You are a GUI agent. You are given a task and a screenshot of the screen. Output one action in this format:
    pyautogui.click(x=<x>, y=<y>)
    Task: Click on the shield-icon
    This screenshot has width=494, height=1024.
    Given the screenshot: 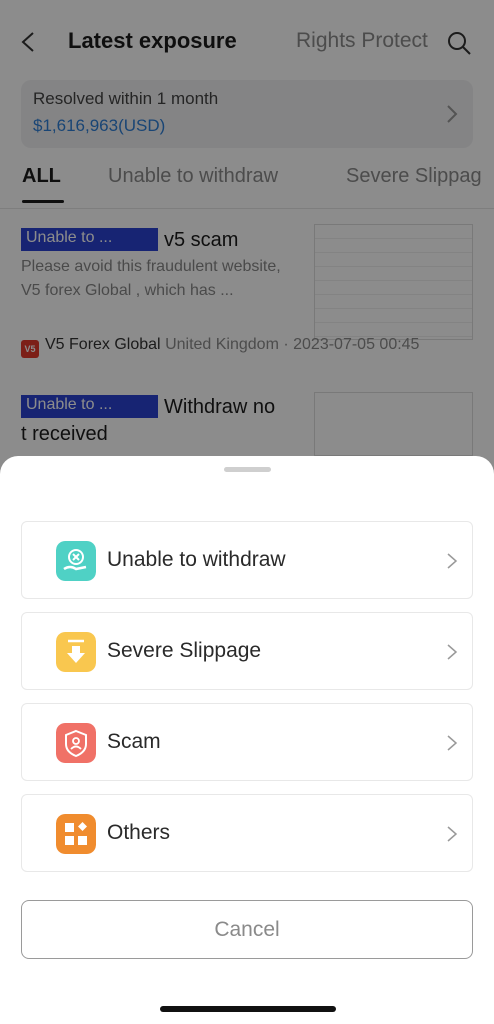 What is the action you would take?
    pyautogui.click(x=76, y=743)
    